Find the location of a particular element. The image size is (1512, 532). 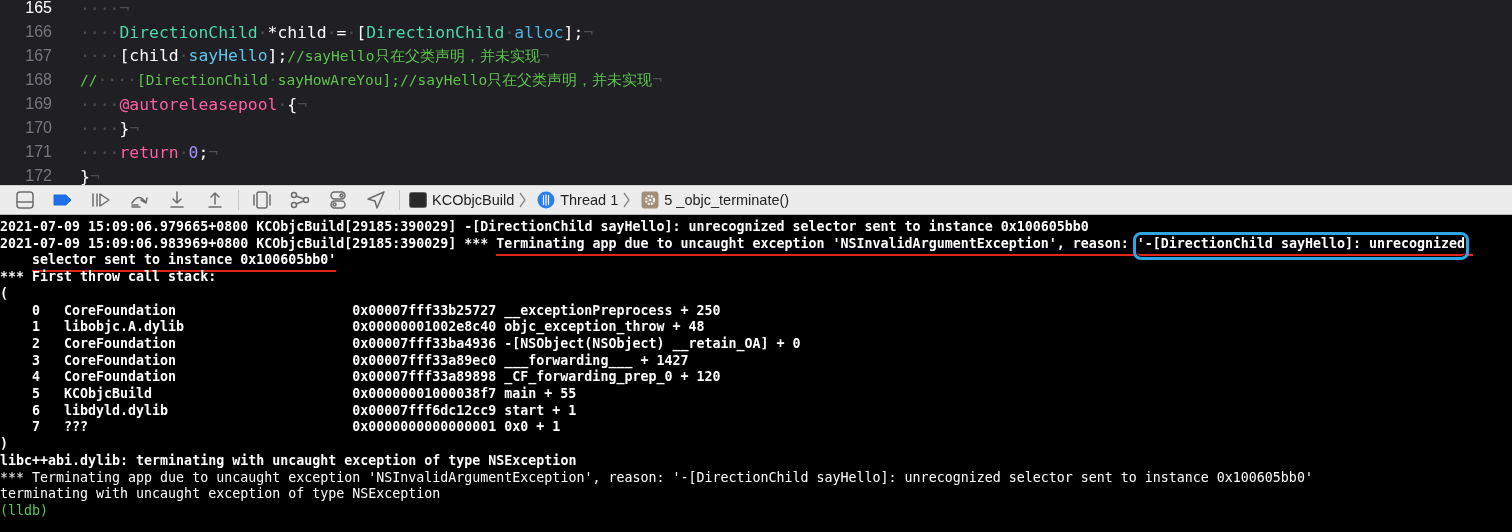

line-number: 168 is located at coordinates (38, 80).